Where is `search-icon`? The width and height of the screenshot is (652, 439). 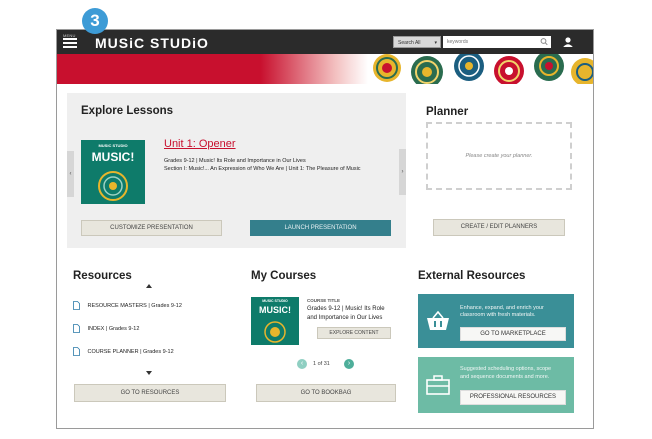 search-icon is located at coordinates (544, 42).